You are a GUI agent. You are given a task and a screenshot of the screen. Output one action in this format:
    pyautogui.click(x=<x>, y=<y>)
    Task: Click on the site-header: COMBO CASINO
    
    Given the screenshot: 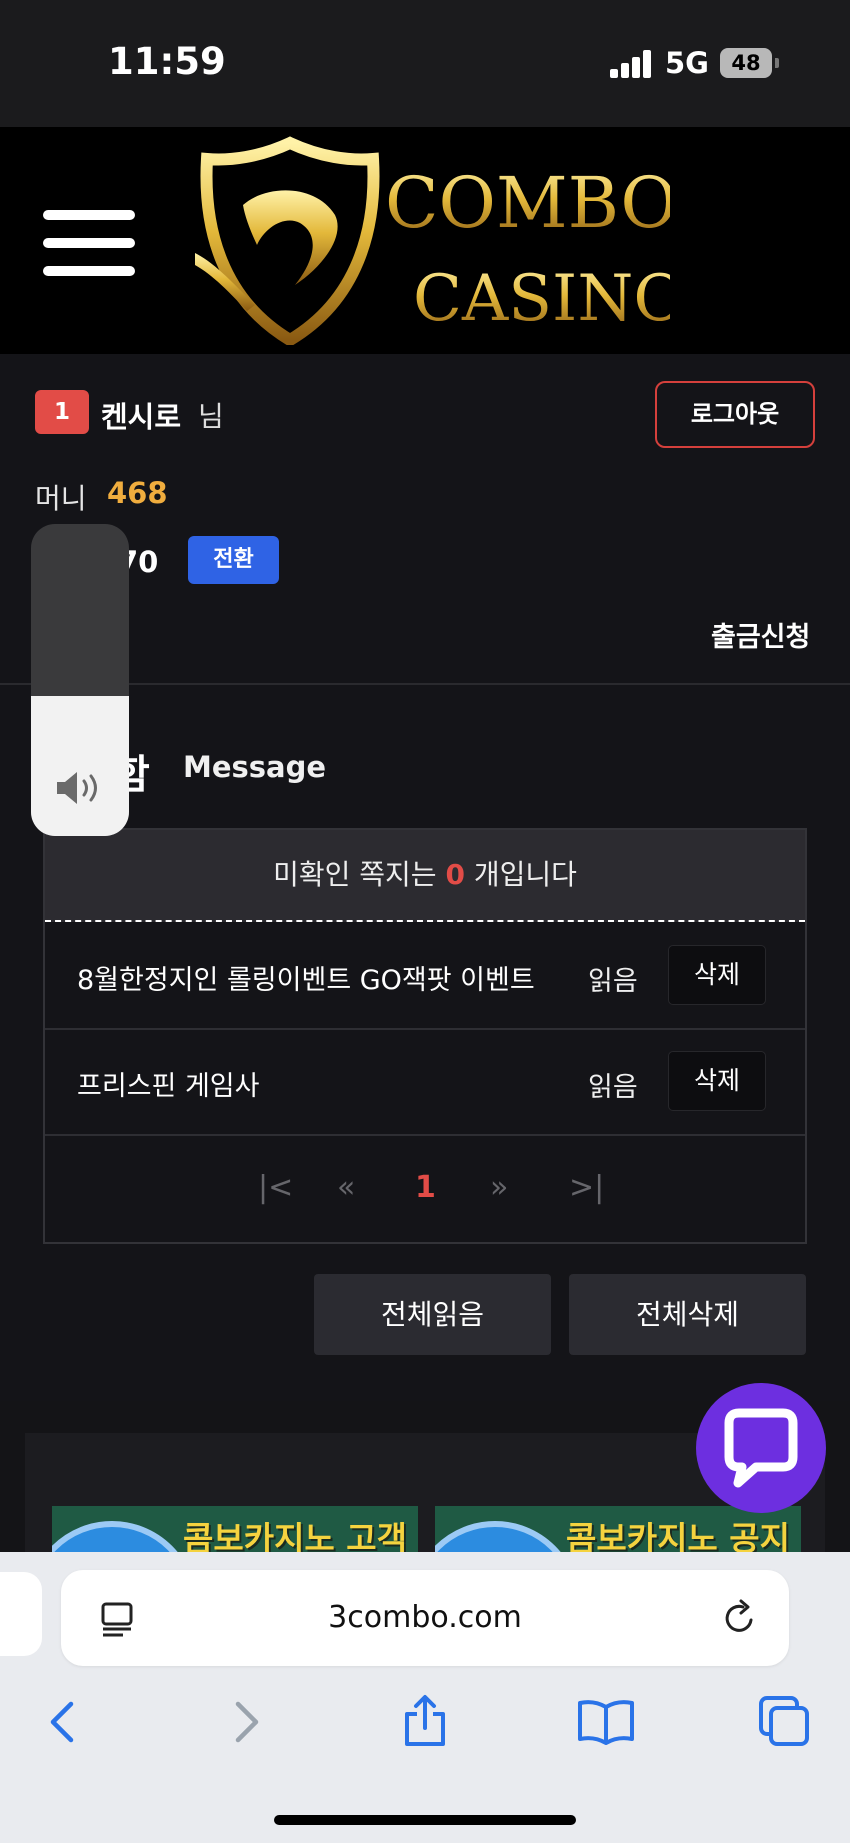 What is the action you would take?
    pyautogui.click(x=425, y=240)
    